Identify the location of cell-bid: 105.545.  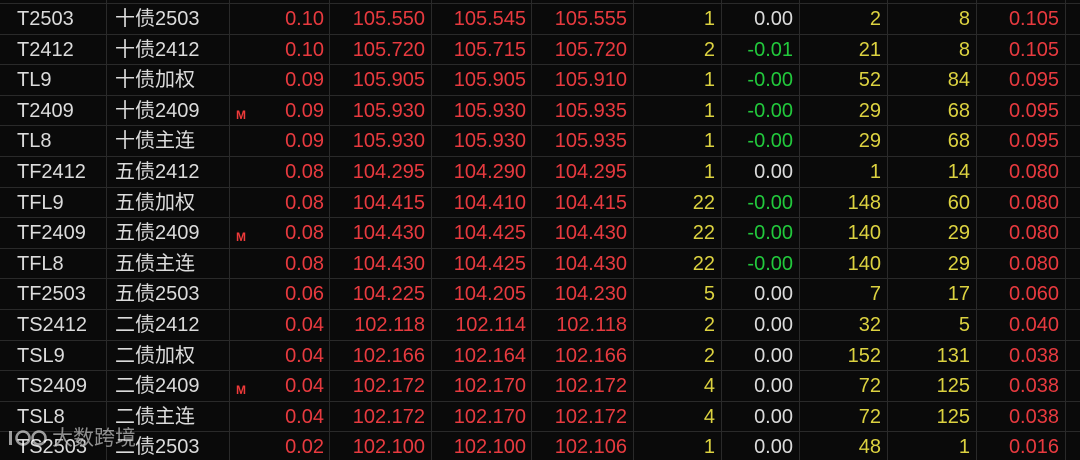
(482, 19).